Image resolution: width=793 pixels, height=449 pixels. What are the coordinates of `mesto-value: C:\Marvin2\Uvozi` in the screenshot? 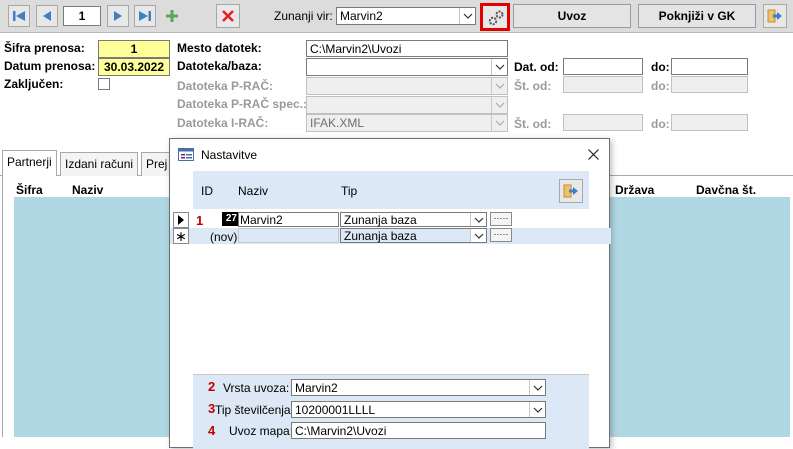 It's located at (356, 49).